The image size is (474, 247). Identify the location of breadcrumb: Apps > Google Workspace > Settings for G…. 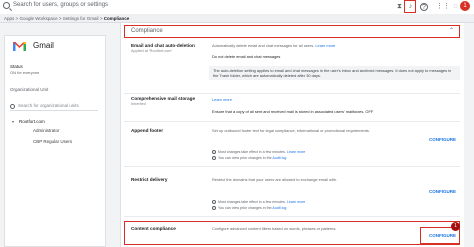
(237, 18).